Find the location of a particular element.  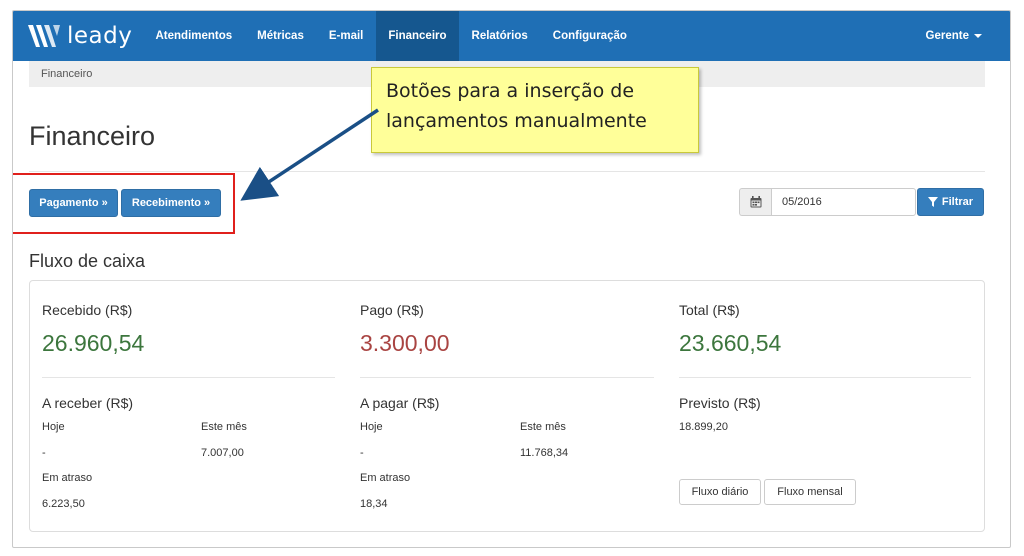

a-receber-hoje-label: Hoje is located at coordinates (53, 427).